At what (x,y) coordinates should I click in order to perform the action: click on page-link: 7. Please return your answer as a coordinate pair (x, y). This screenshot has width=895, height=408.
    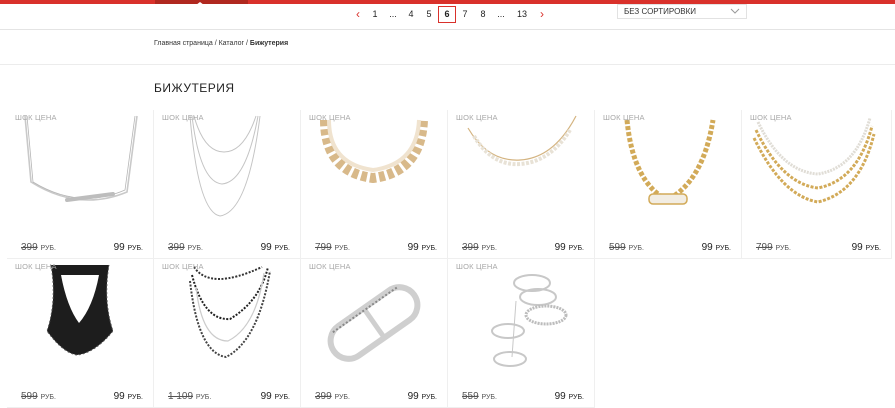
    Looking at the image, I should click on (465, 14).